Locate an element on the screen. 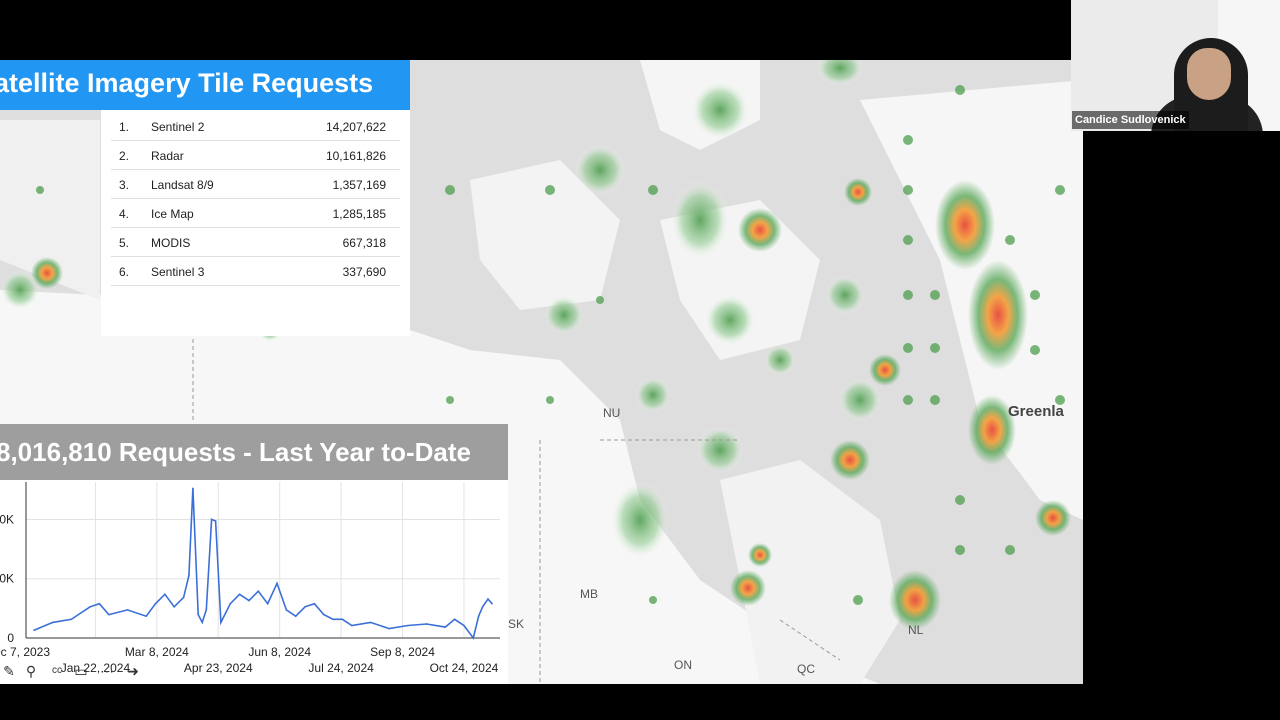 This screenshot has height=720, width=1280. rank-value: 1,285,185 is located at coordinates (359, 214).